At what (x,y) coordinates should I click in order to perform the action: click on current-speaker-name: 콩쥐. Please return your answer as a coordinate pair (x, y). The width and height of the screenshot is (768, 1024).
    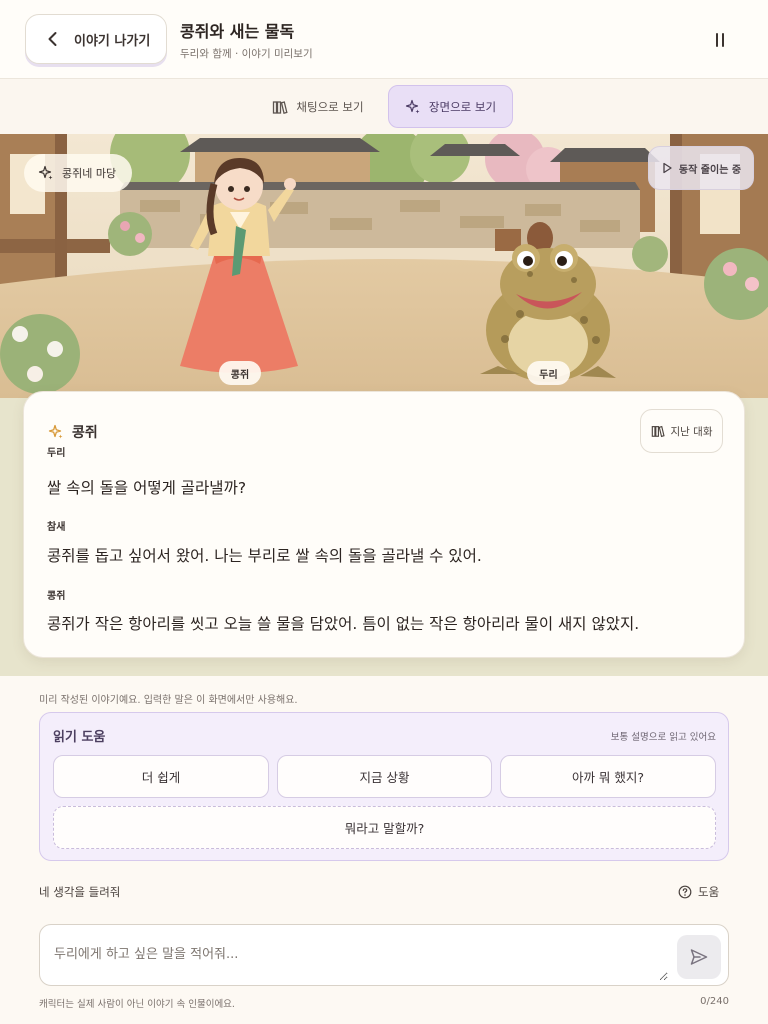
    Looking at the image, I should click on (85, 433).